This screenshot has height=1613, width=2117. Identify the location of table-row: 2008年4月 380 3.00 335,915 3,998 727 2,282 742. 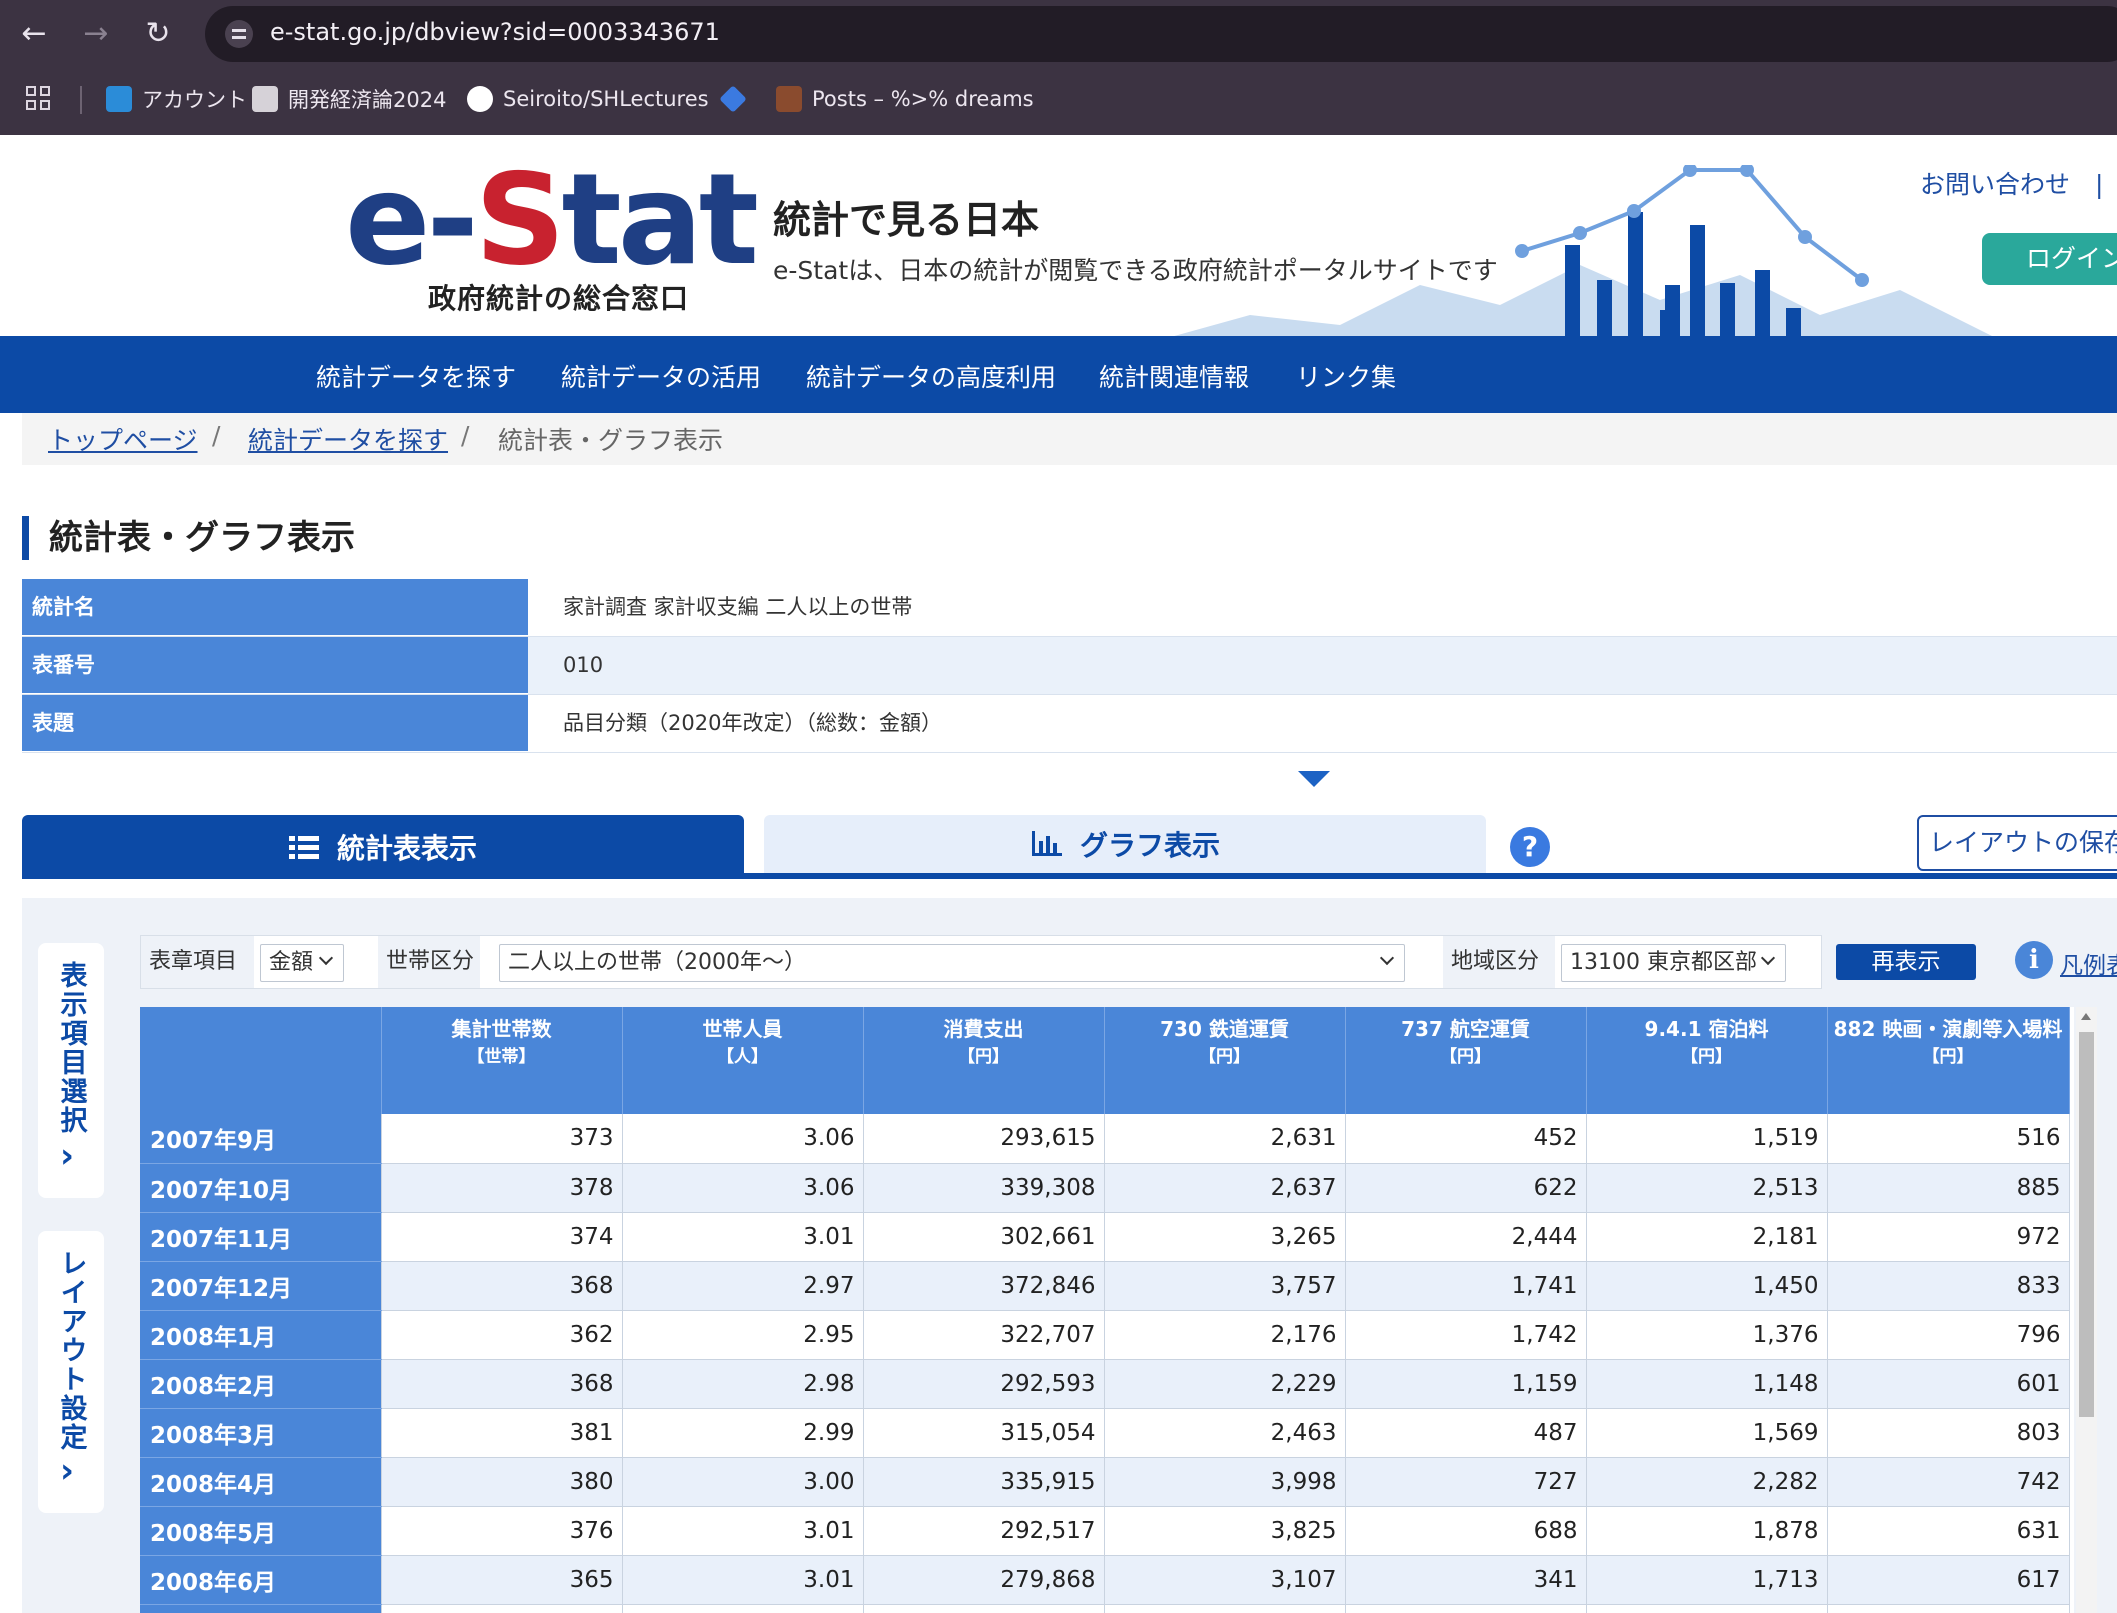
(1105, 1482).